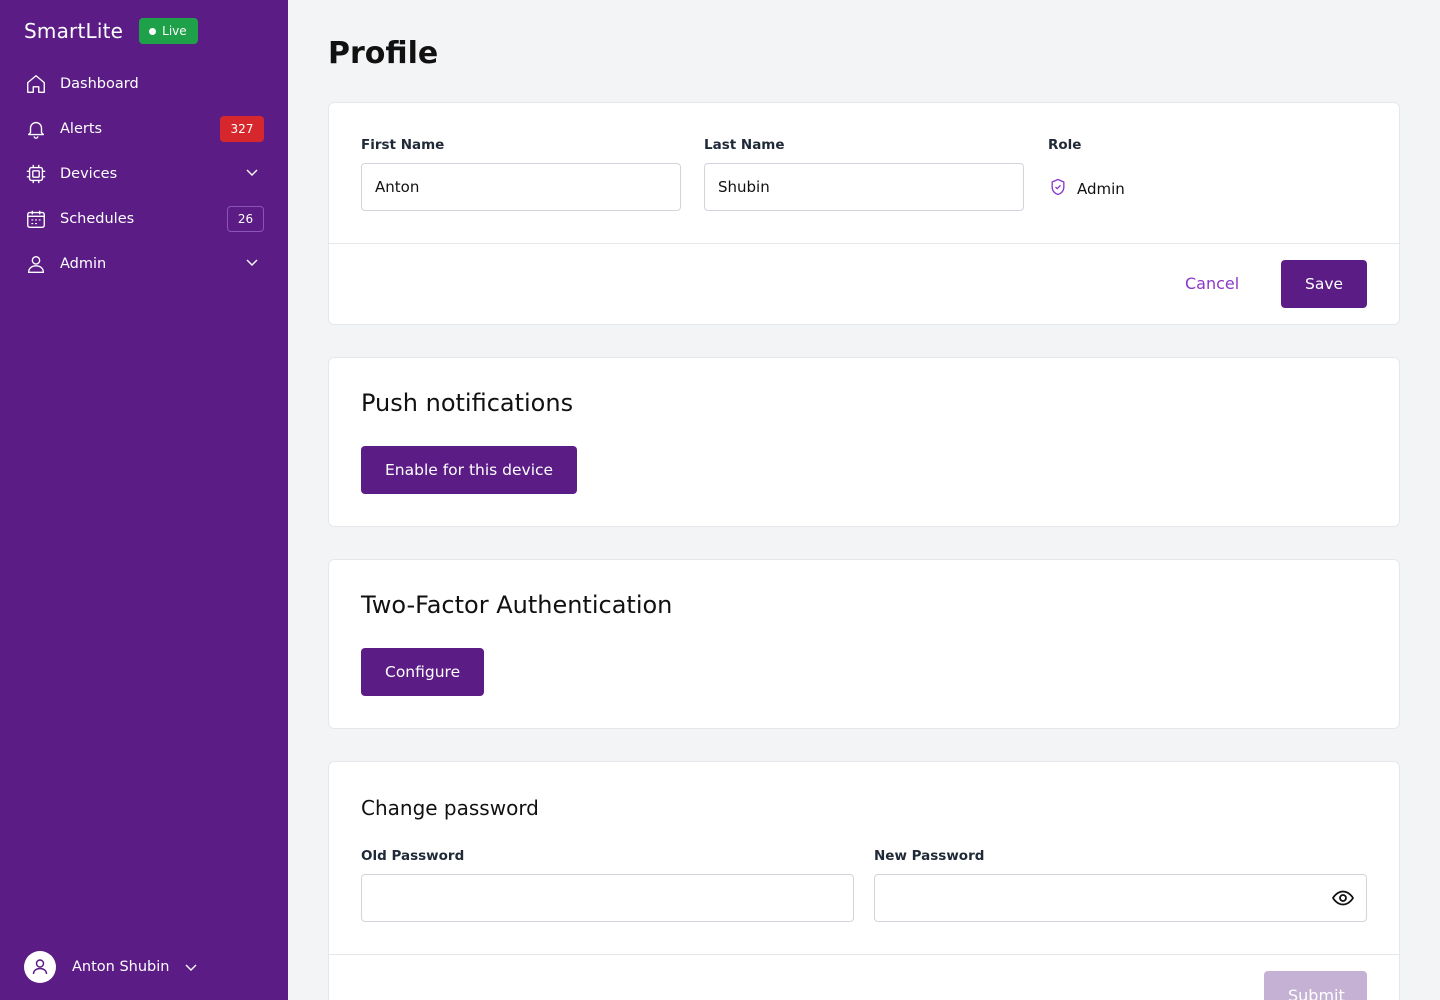 The width and height of the screenshot is (1440, 1000). Describe the element at coordinates (1065, 145) in the screenshot. I see `role-label: Role` at that location.